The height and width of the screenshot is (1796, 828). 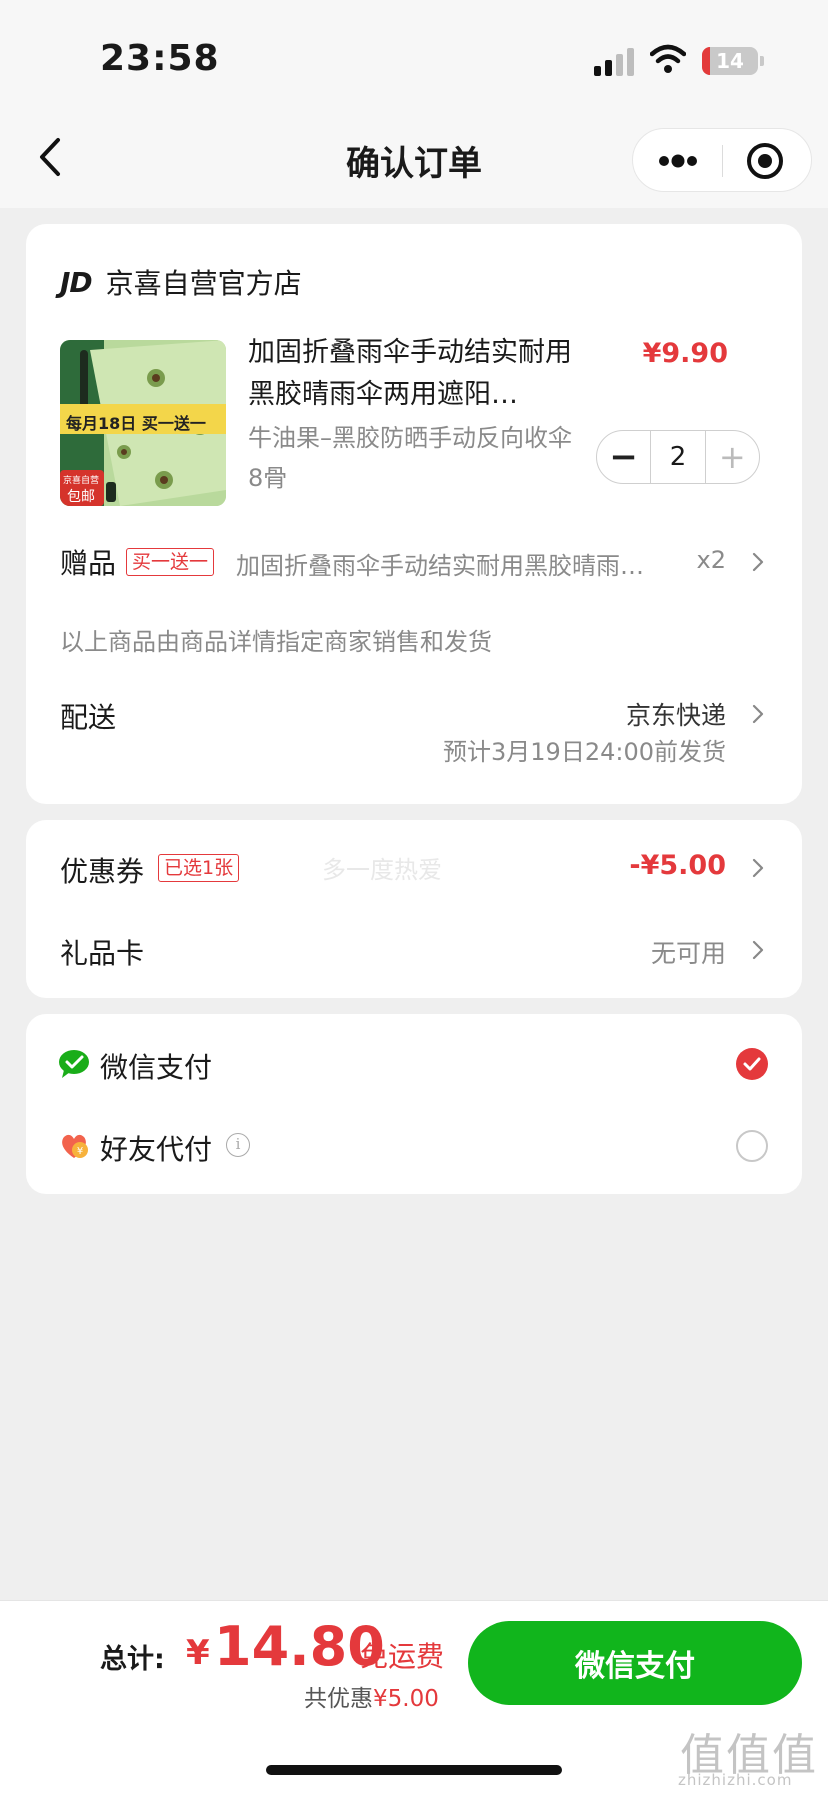 I want to click on checkmark-icon, so click(x=752, y=1064).